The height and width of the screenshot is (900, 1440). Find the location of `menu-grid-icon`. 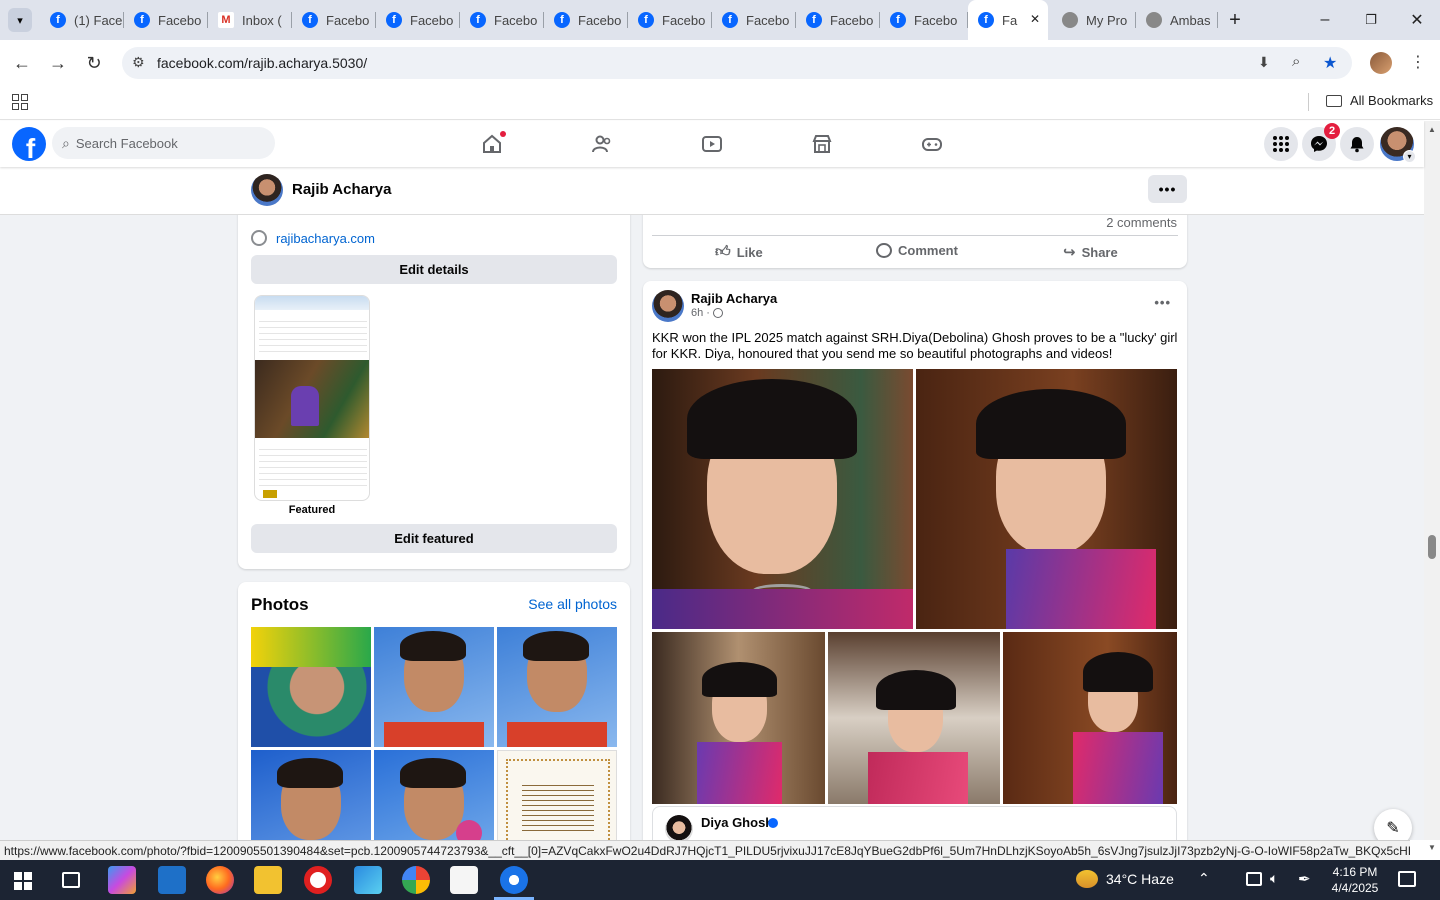

menu-grid-icon is located at coordinates (1281, 144).